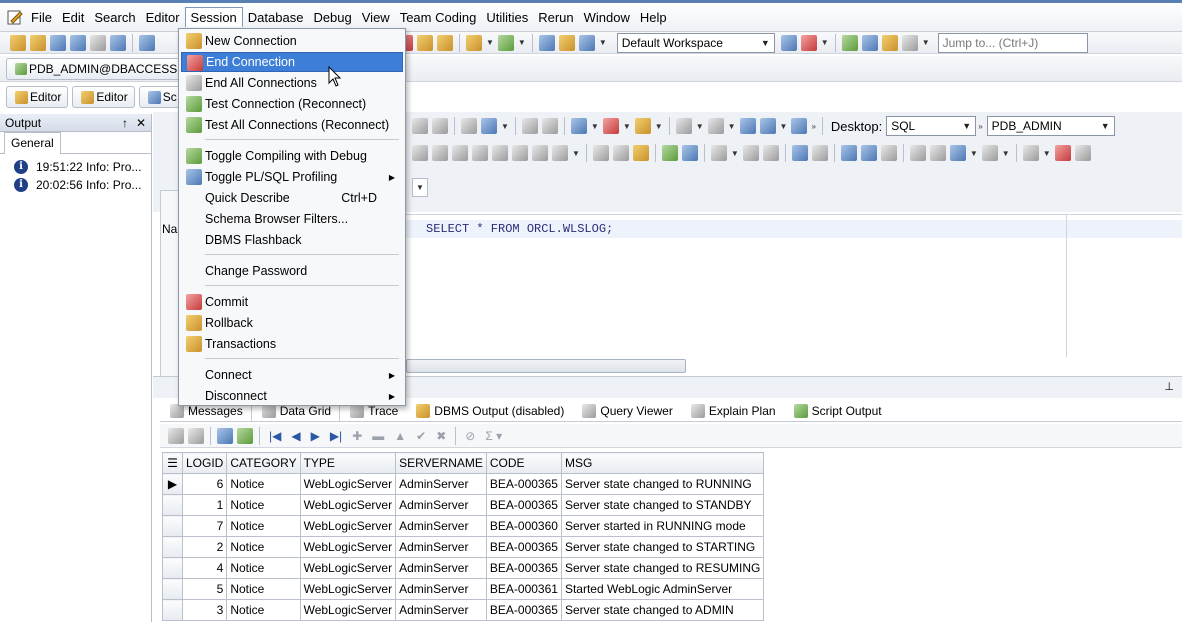 This screenshot has height=622, width=1182. What do you see at coordinates (819, 153) in the screenshot?
I see `redo-icon` at bounding box center [819, 153].